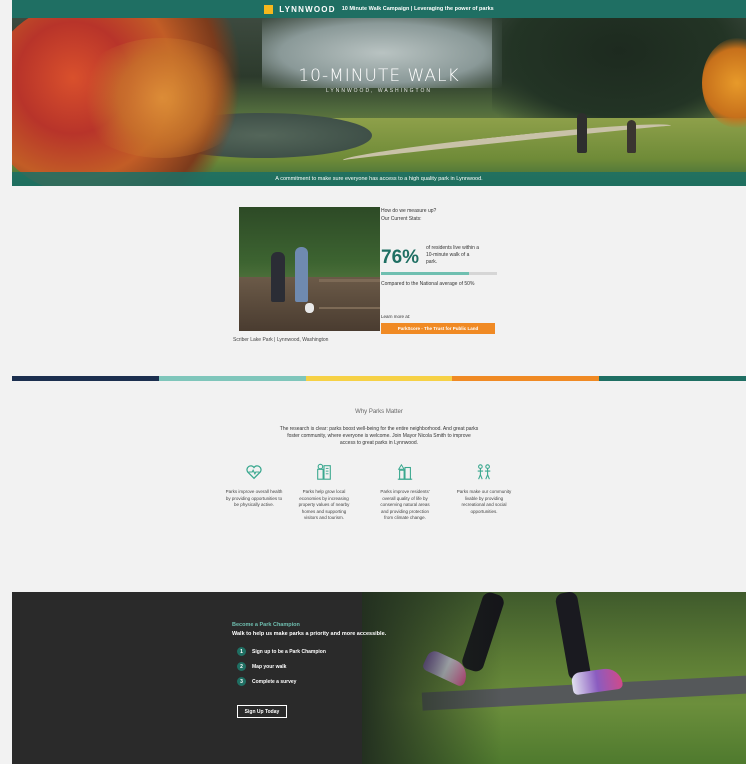 The height and width of the screenshot is (764, 746). What do you see at coordinates (379, 91) in the screenshot?
I see `campaign-location: LYNNWOOD, WASHINGTON` at bounding box center [379, 91].